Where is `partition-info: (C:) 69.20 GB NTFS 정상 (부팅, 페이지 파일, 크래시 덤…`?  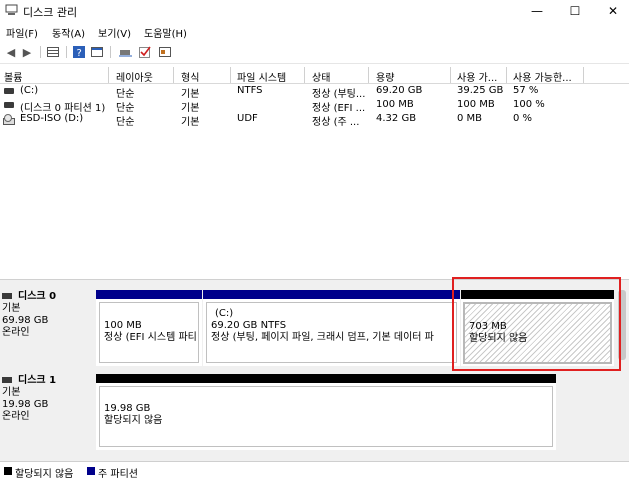
partition-info: (C:) 69.20 GB NTFS 정상 (부팅, 페이지 파일, 크래시 덤… is located at coordinates (331, 332).